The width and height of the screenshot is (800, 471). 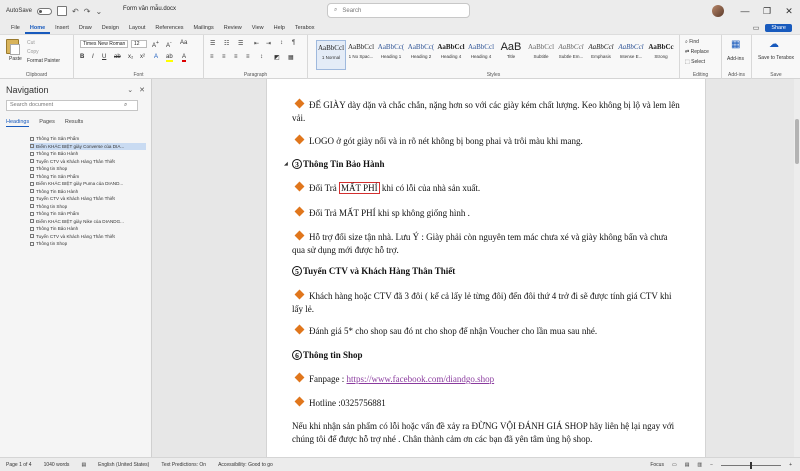 I want to click on strikethrough-icon: ab, so click(x=117, y=57).